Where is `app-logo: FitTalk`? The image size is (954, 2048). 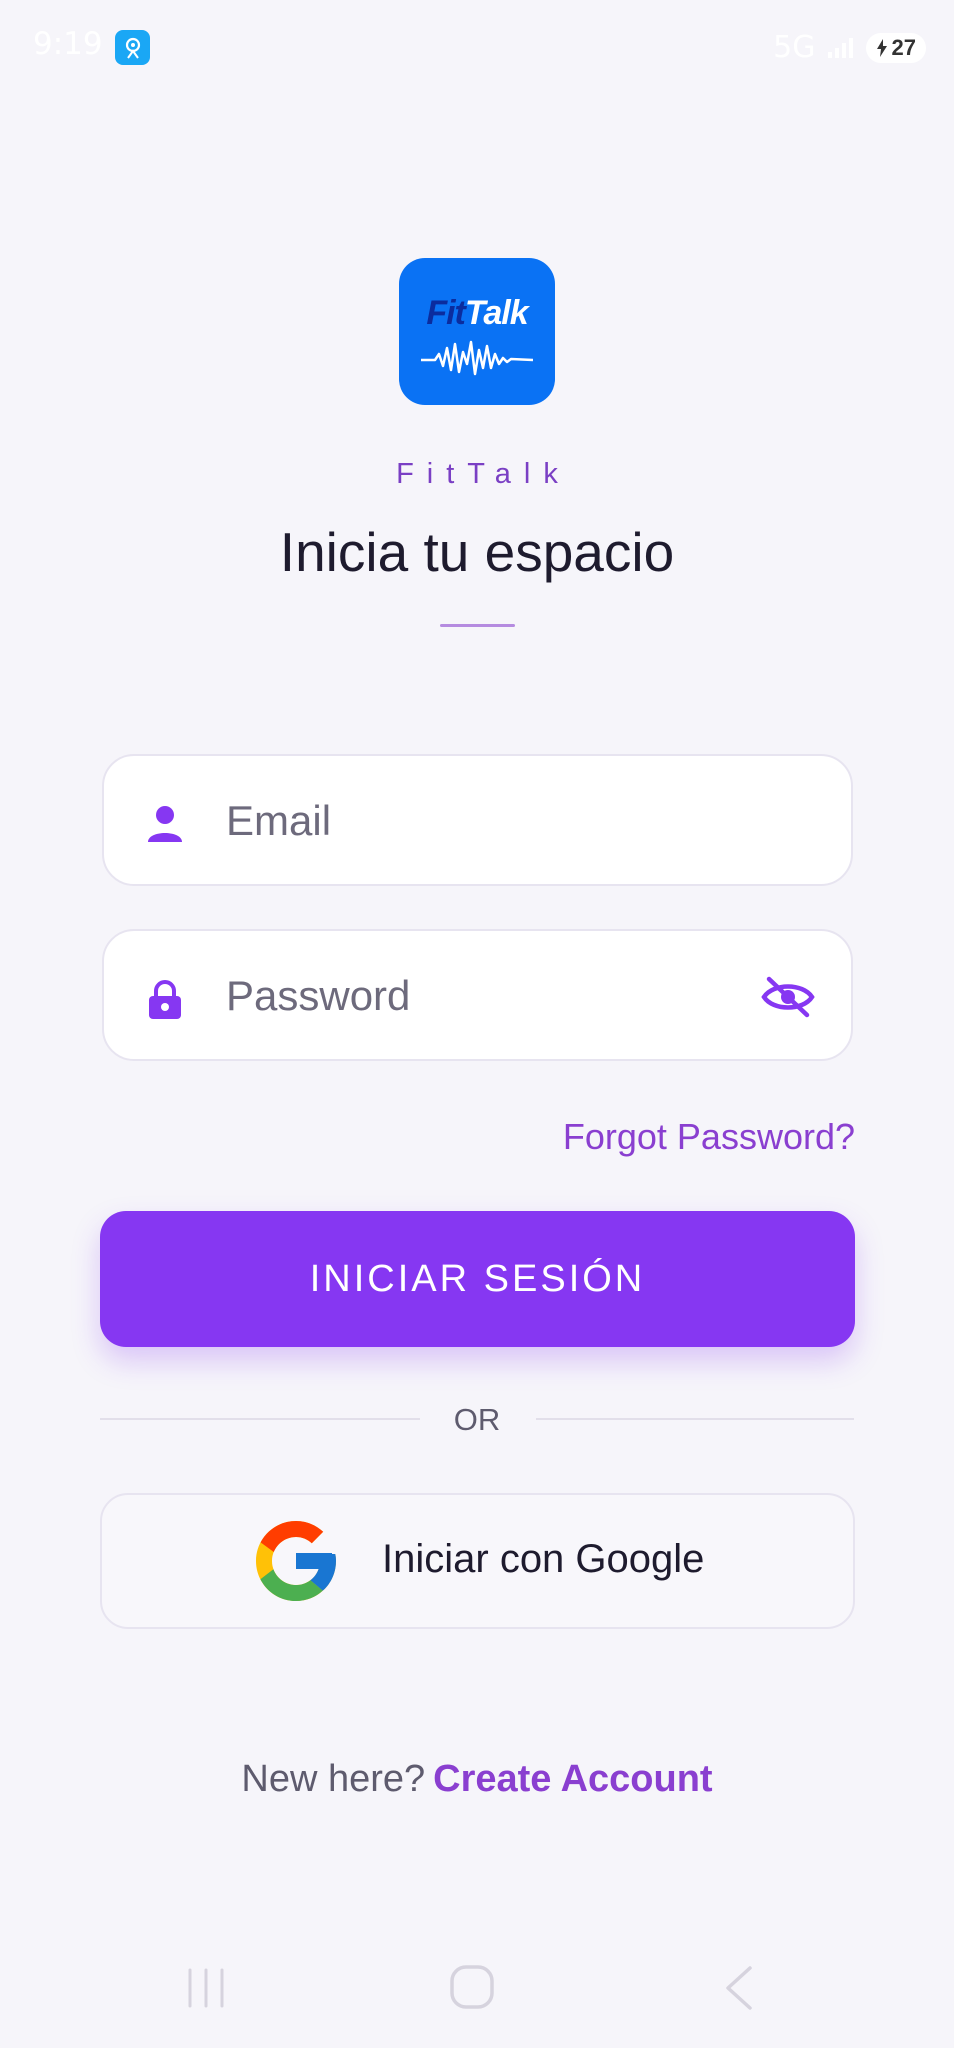
app-logo: FitTalk is located at coordinates (477, 331).